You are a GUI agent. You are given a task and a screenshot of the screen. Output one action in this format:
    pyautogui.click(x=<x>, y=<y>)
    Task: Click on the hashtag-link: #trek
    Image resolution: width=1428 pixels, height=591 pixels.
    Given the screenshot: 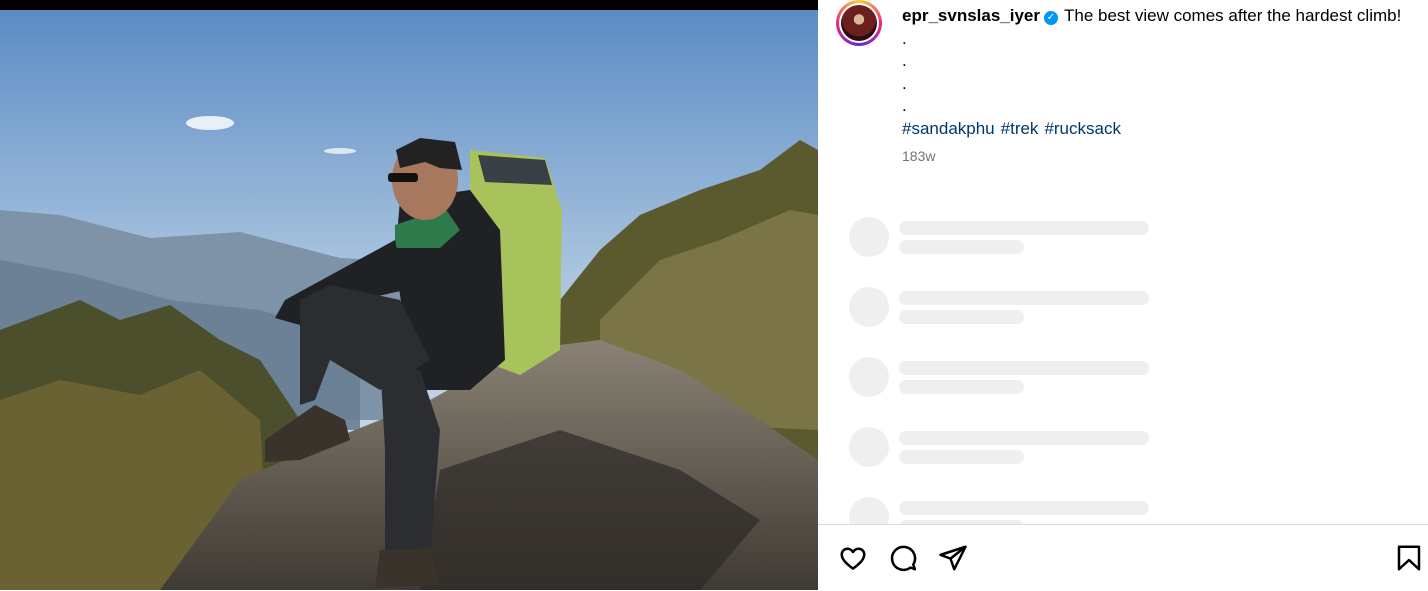 What is the action you would take?
    pyautogui.click(x=1020, y=128)
    